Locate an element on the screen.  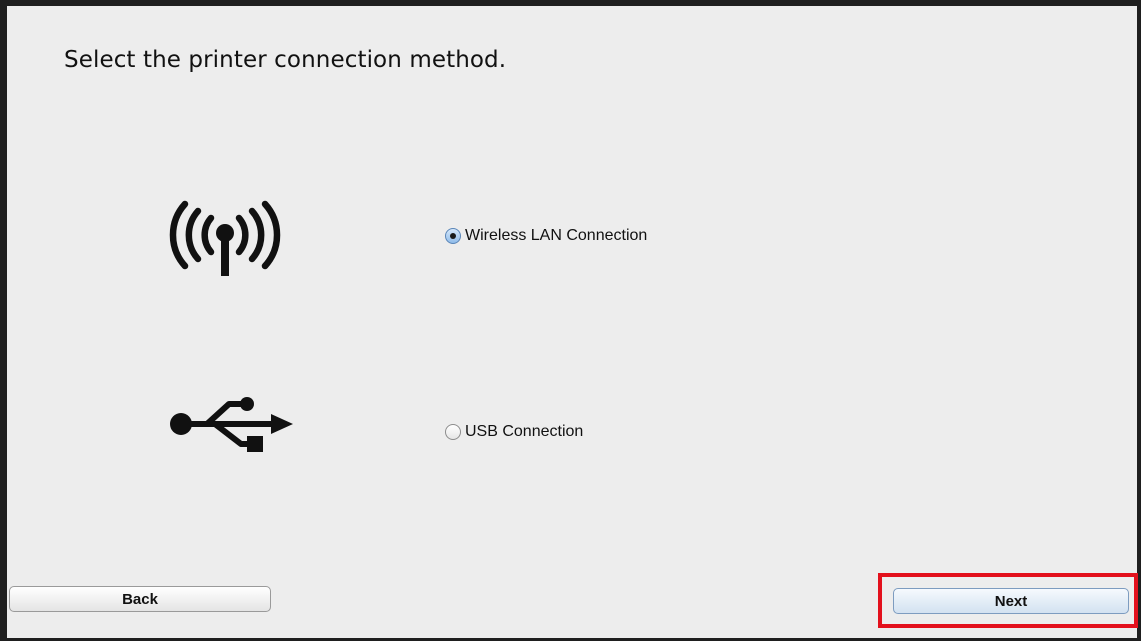
usb-option: USB Connection is located at coordinates (514, 432).